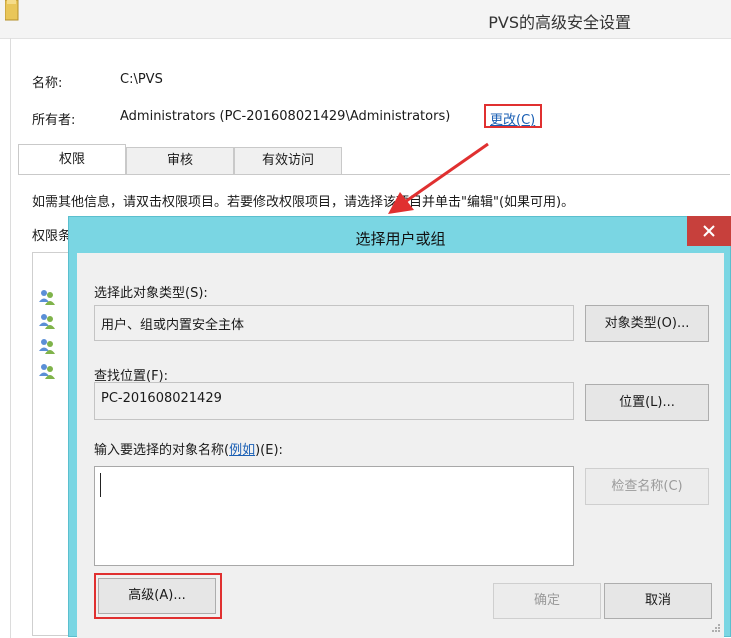  Describe the element at coordinates (242, 450) in the screenshot. I see `examples-link: 例如` at that location.